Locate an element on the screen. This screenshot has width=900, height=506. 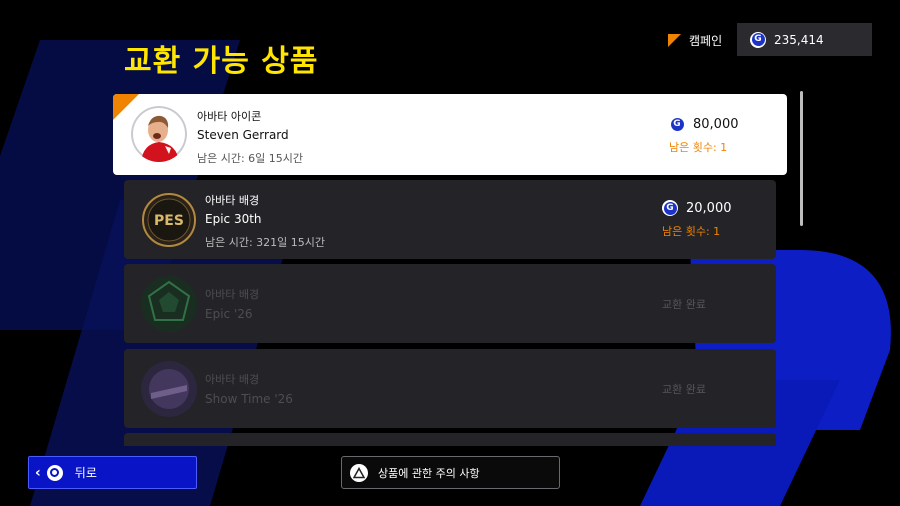
item-price: G 80,000 is located at coordinates (704, 124).